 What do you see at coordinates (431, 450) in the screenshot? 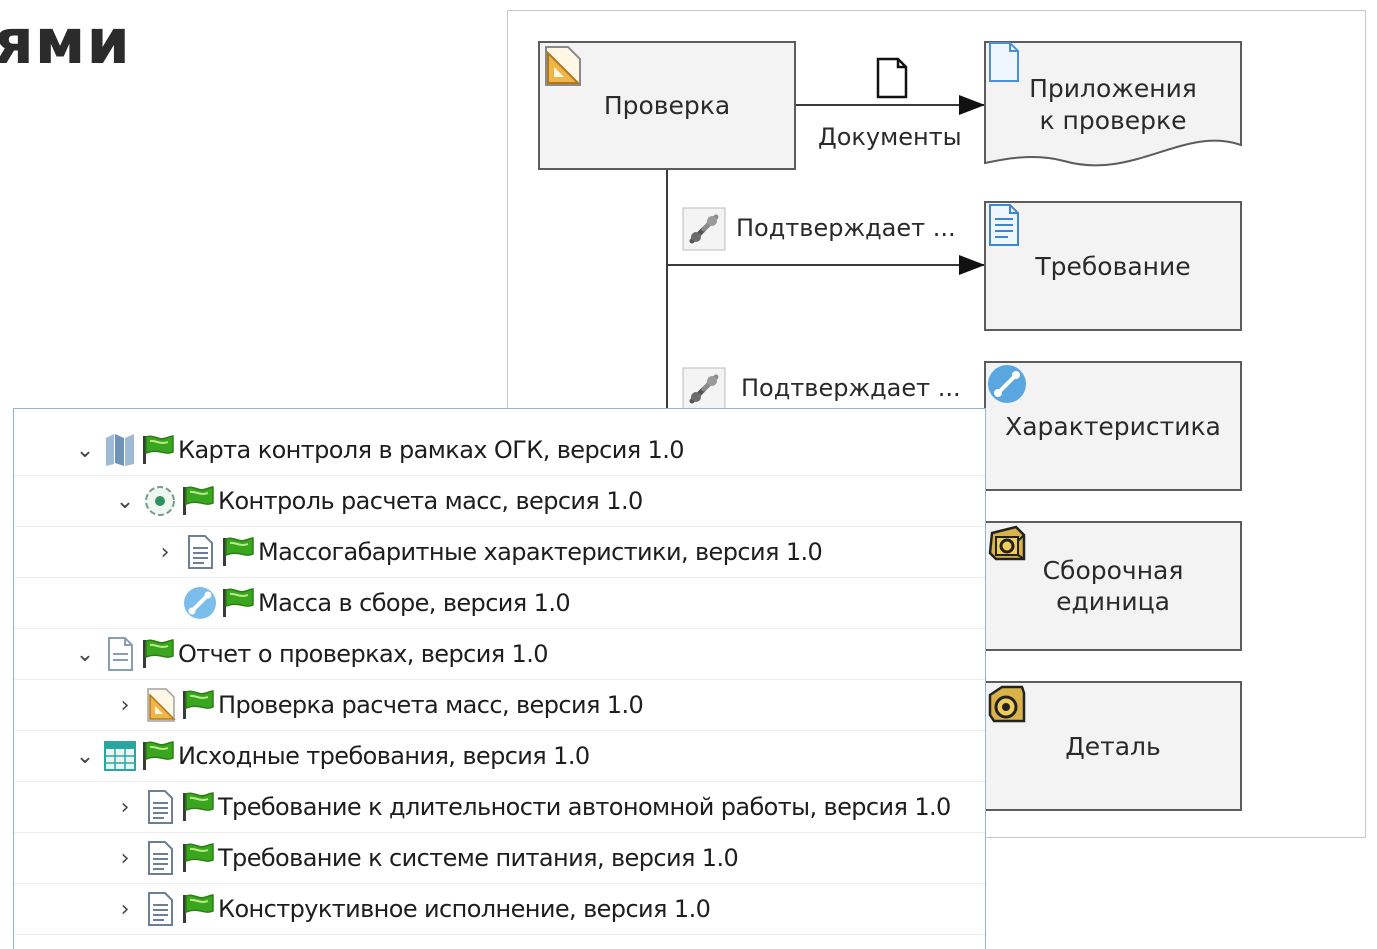
I see `tree-item-label: Карта контроля в рамках ОГК, версия 1.0` at bounding box center [431, 450].